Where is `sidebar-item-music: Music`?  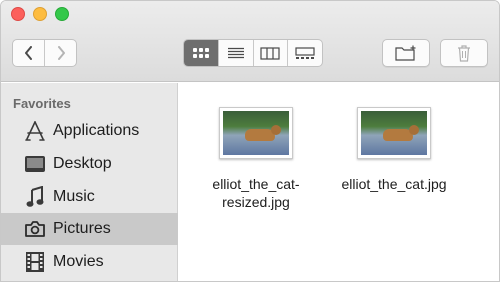 sidebar-item-music: Music is located at coordinates (89, 197).